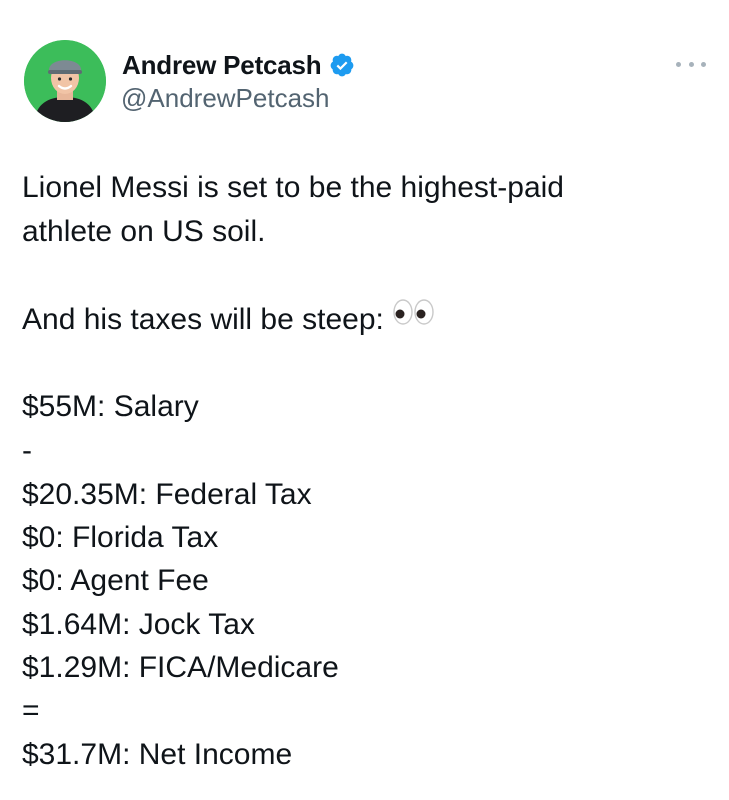 Image resolution: width=729 pixels, height=800 pixels. What do you see at coordinates (120, 537) in the screenshot?
I see `breakdown-line: $0: Florida Tax` at bounding box center [120, 537].